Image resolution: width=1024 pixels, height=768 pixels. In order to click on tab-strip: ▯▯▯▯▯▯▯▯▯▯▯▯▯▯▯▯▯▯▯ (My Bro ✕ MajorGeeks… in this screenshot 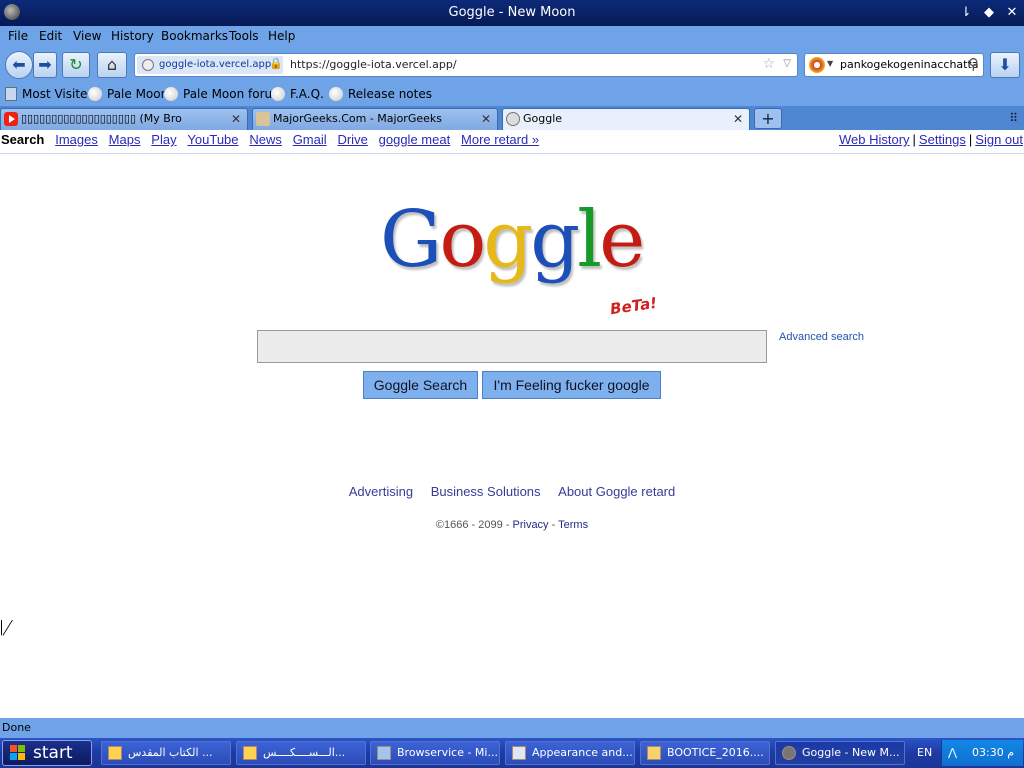, I will do `click(512, 118)`.